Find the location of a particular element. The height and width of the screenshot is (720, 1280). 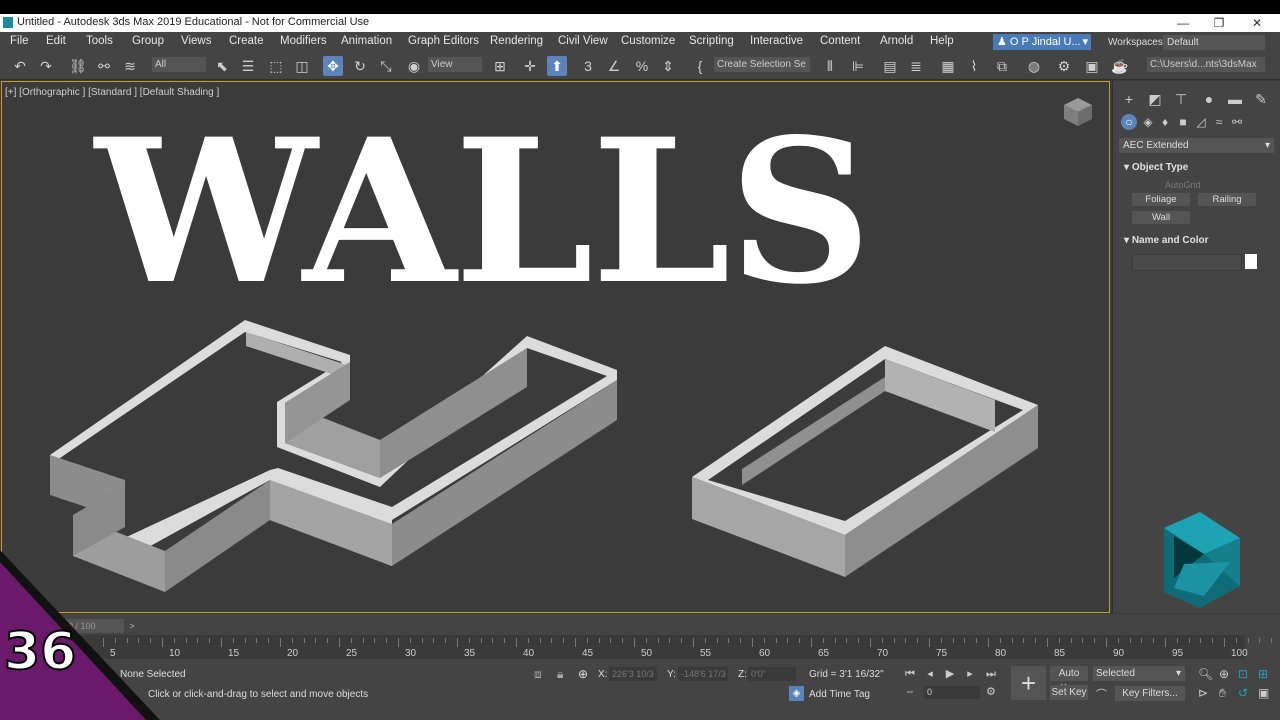

3ds-max-logo is located at coordinates (1202, 560).